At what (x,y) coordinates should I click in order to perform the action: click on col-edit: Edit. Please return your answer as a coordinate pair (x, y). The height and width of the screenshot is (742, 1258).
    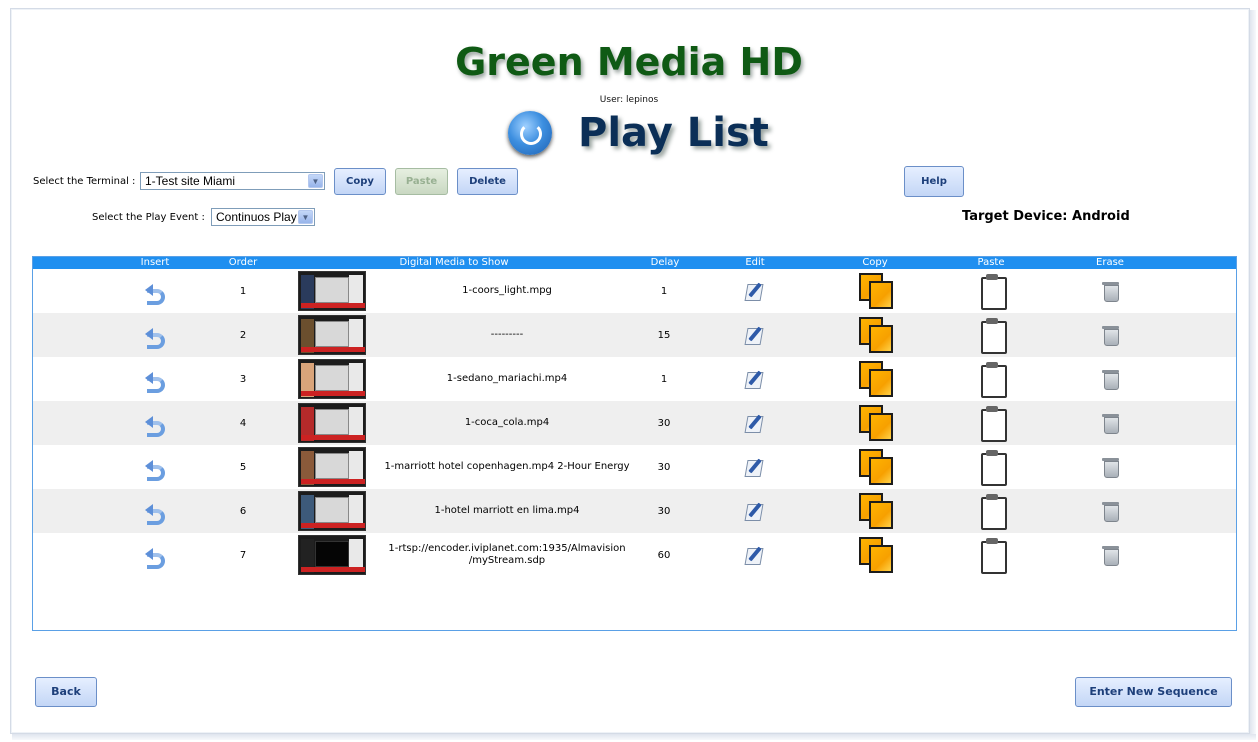
    Looking at the image, I should click on (755, 262).